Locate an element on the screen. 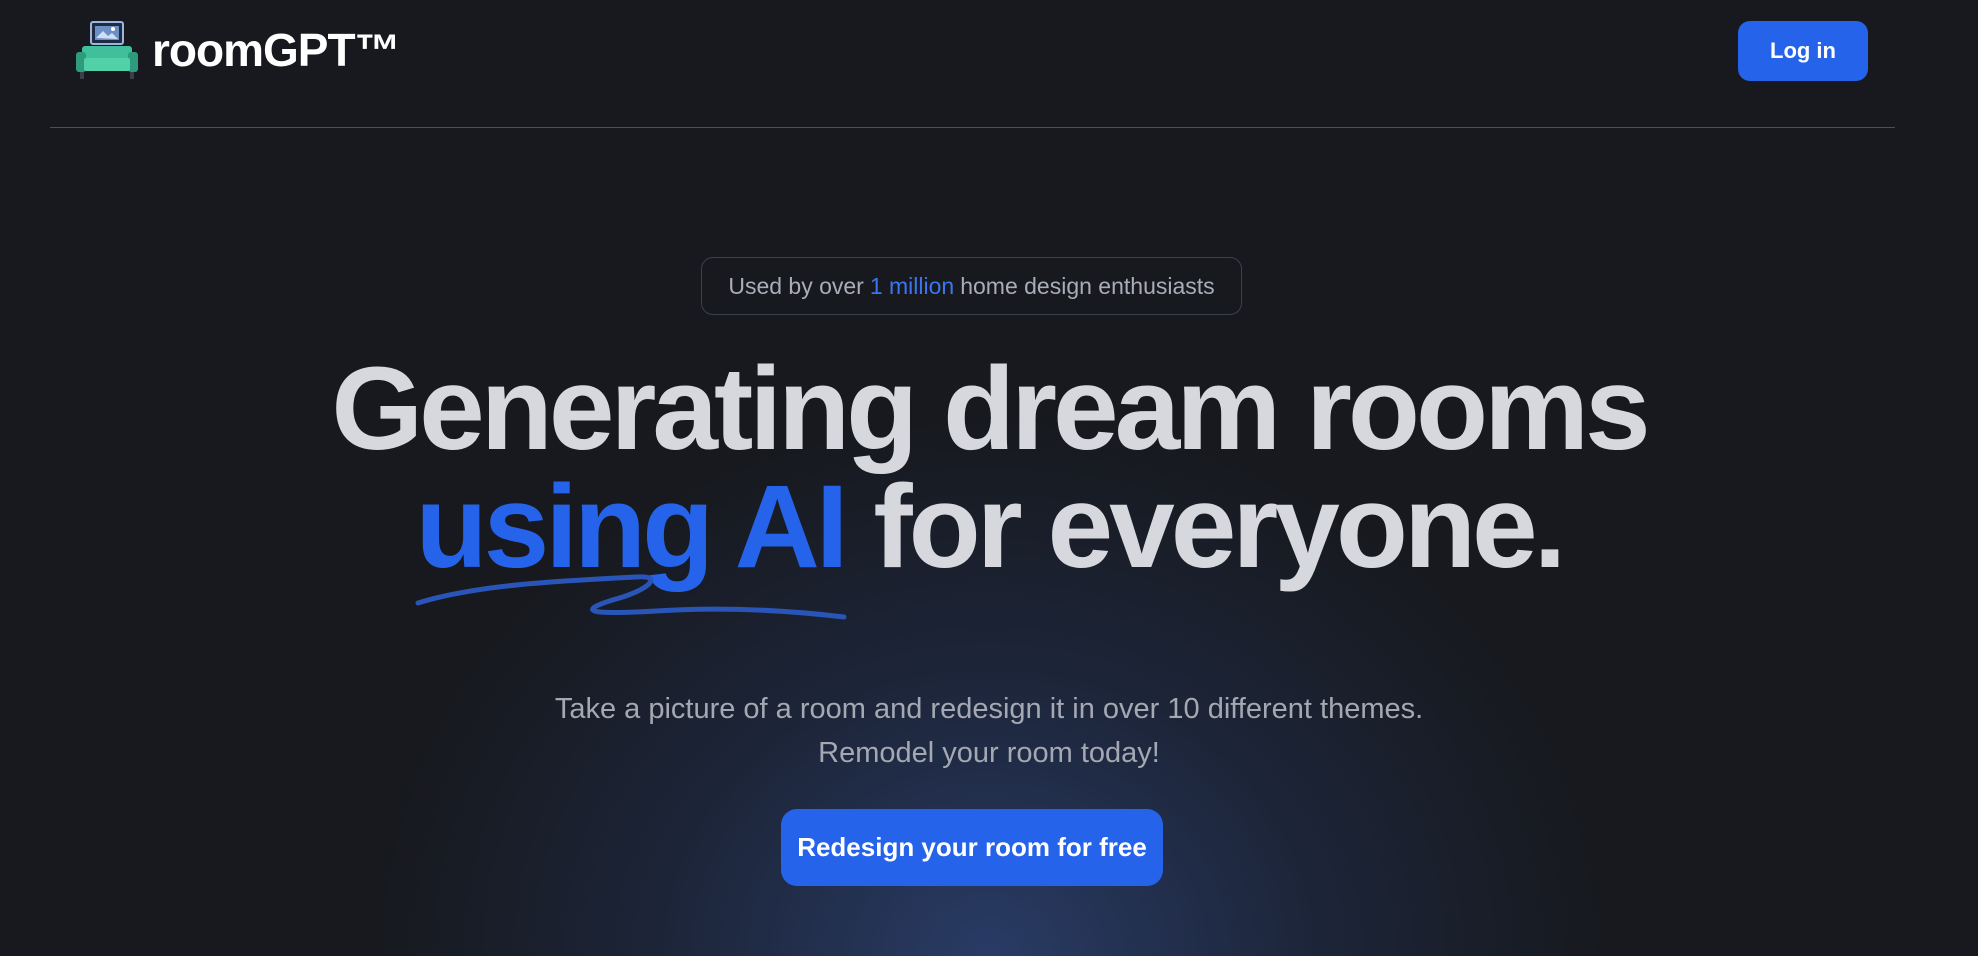  usage-badge-highlight: 1 million is located at coordinates (912, 285).